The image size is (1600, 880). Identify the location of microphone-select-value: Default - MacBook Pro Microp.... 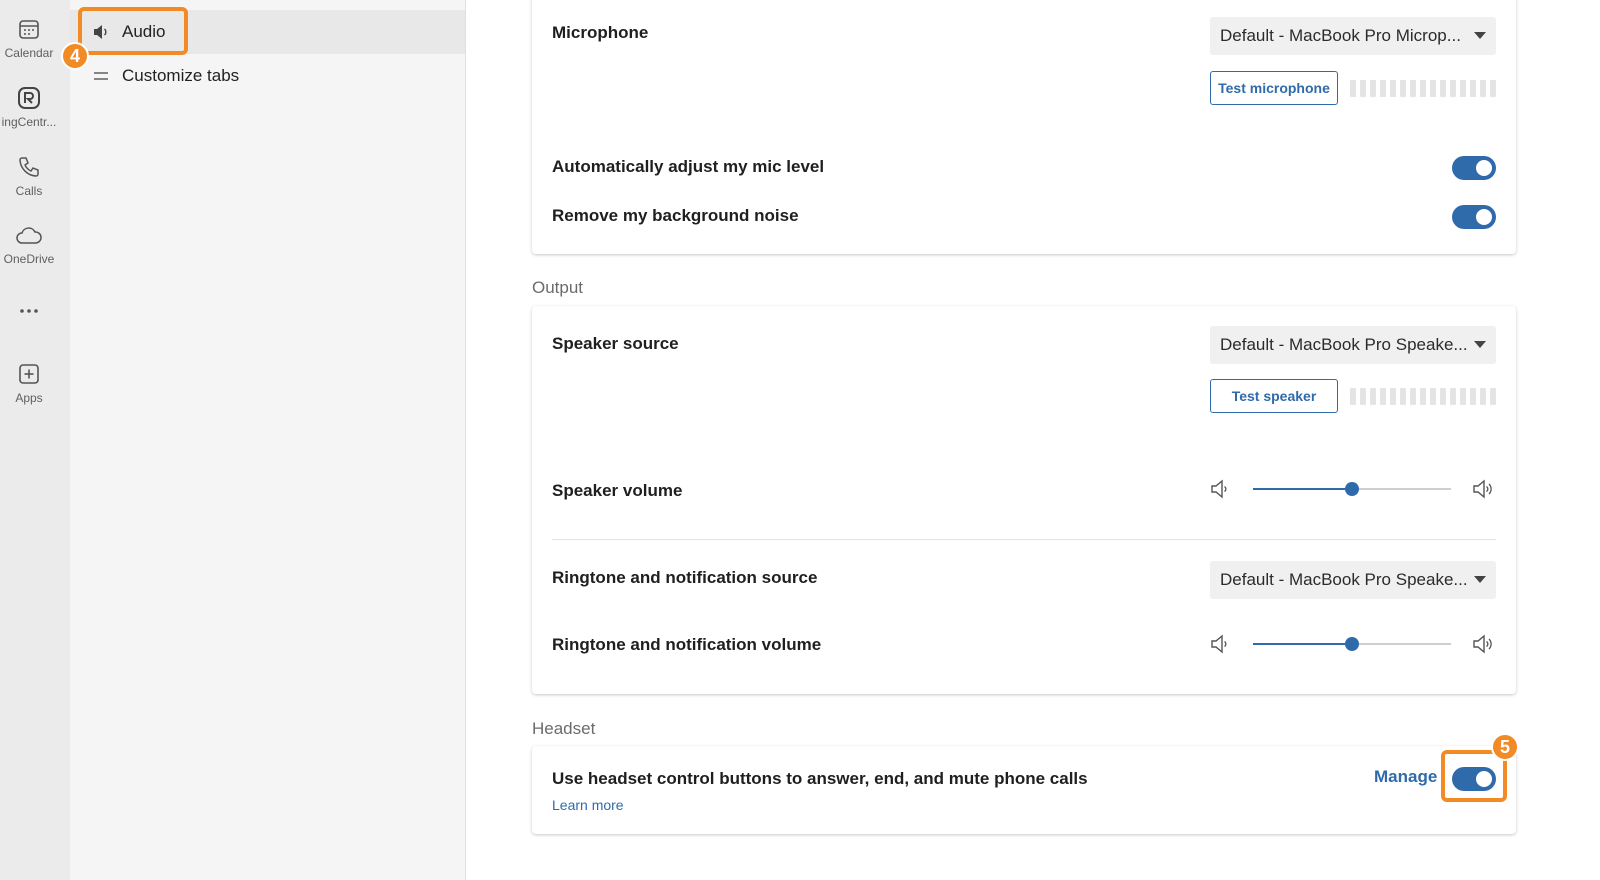
(1340, 35).